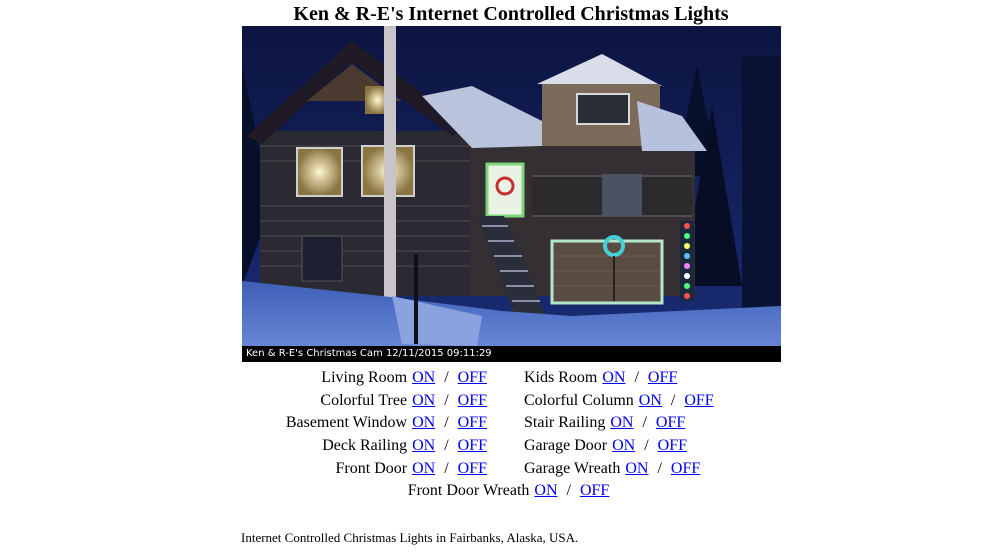 The width and height of the screenshot is (992, 558). Describe the element at coordinates (613, 377) in the screenshot. I see `kids-room-on-link: ON` at that location.